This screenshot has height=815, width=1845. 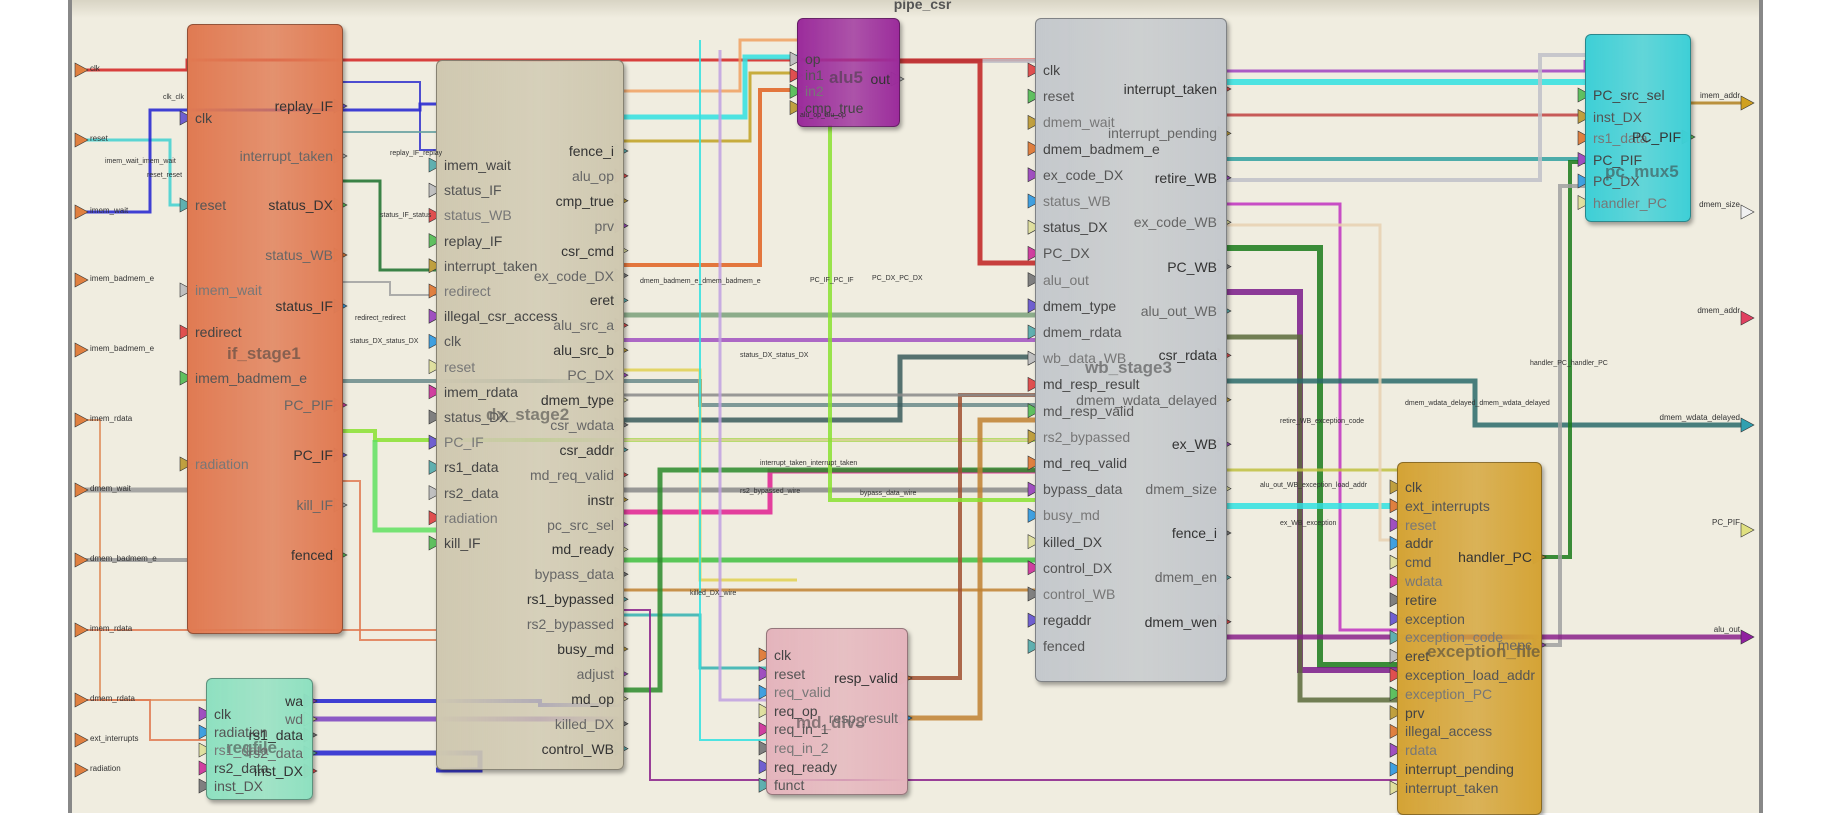 I want to click on ext-out-dmem_wdata_delayed, so click(x=1747, y=425).